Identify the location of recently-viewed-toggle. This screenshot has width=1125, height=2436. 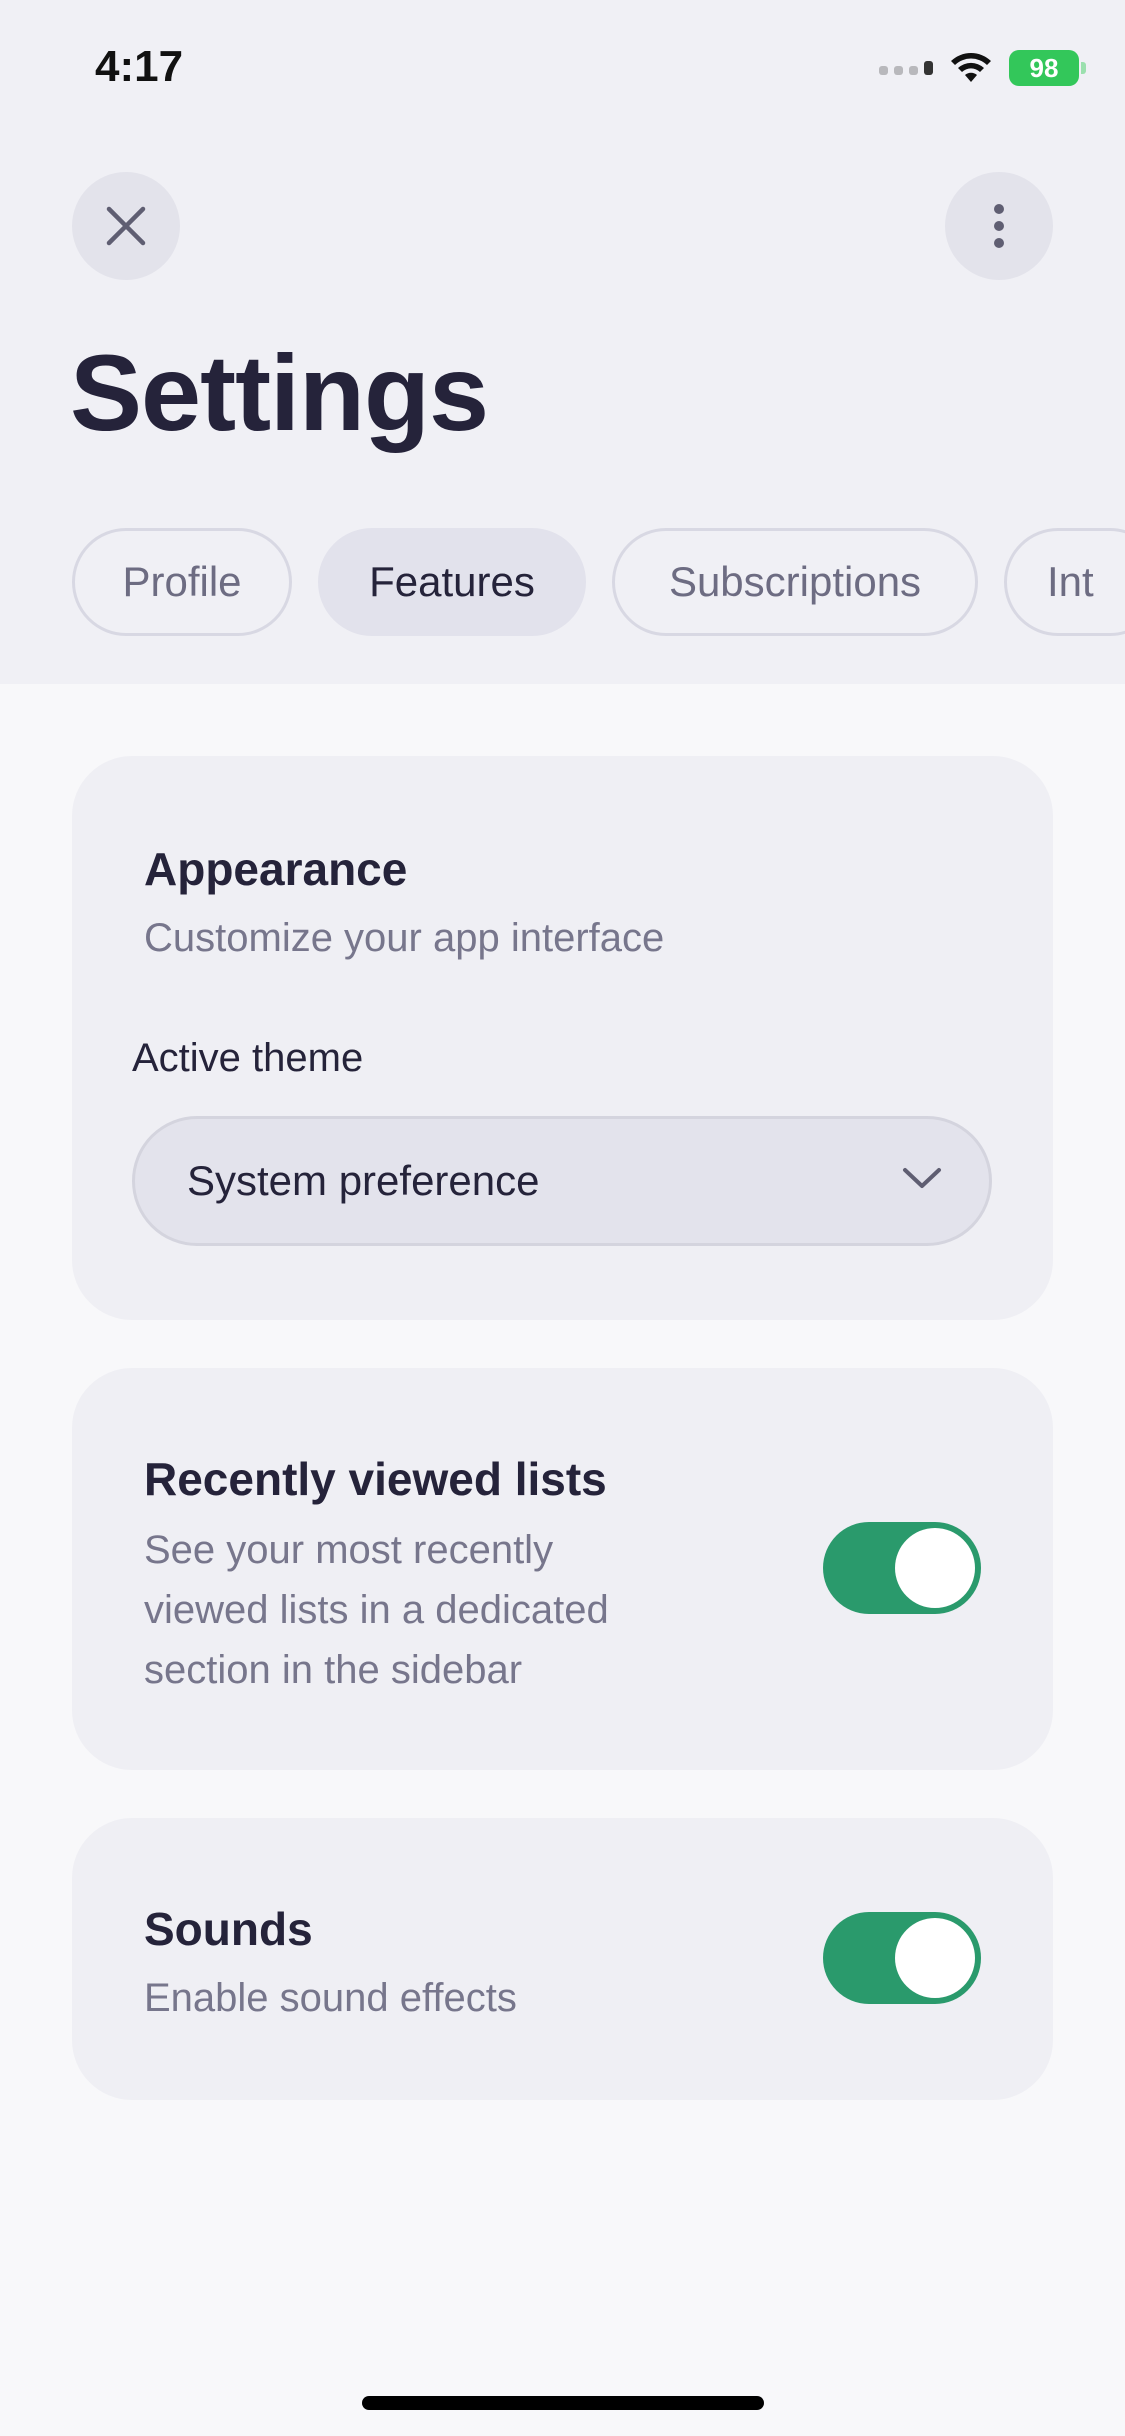
(902, 1568).